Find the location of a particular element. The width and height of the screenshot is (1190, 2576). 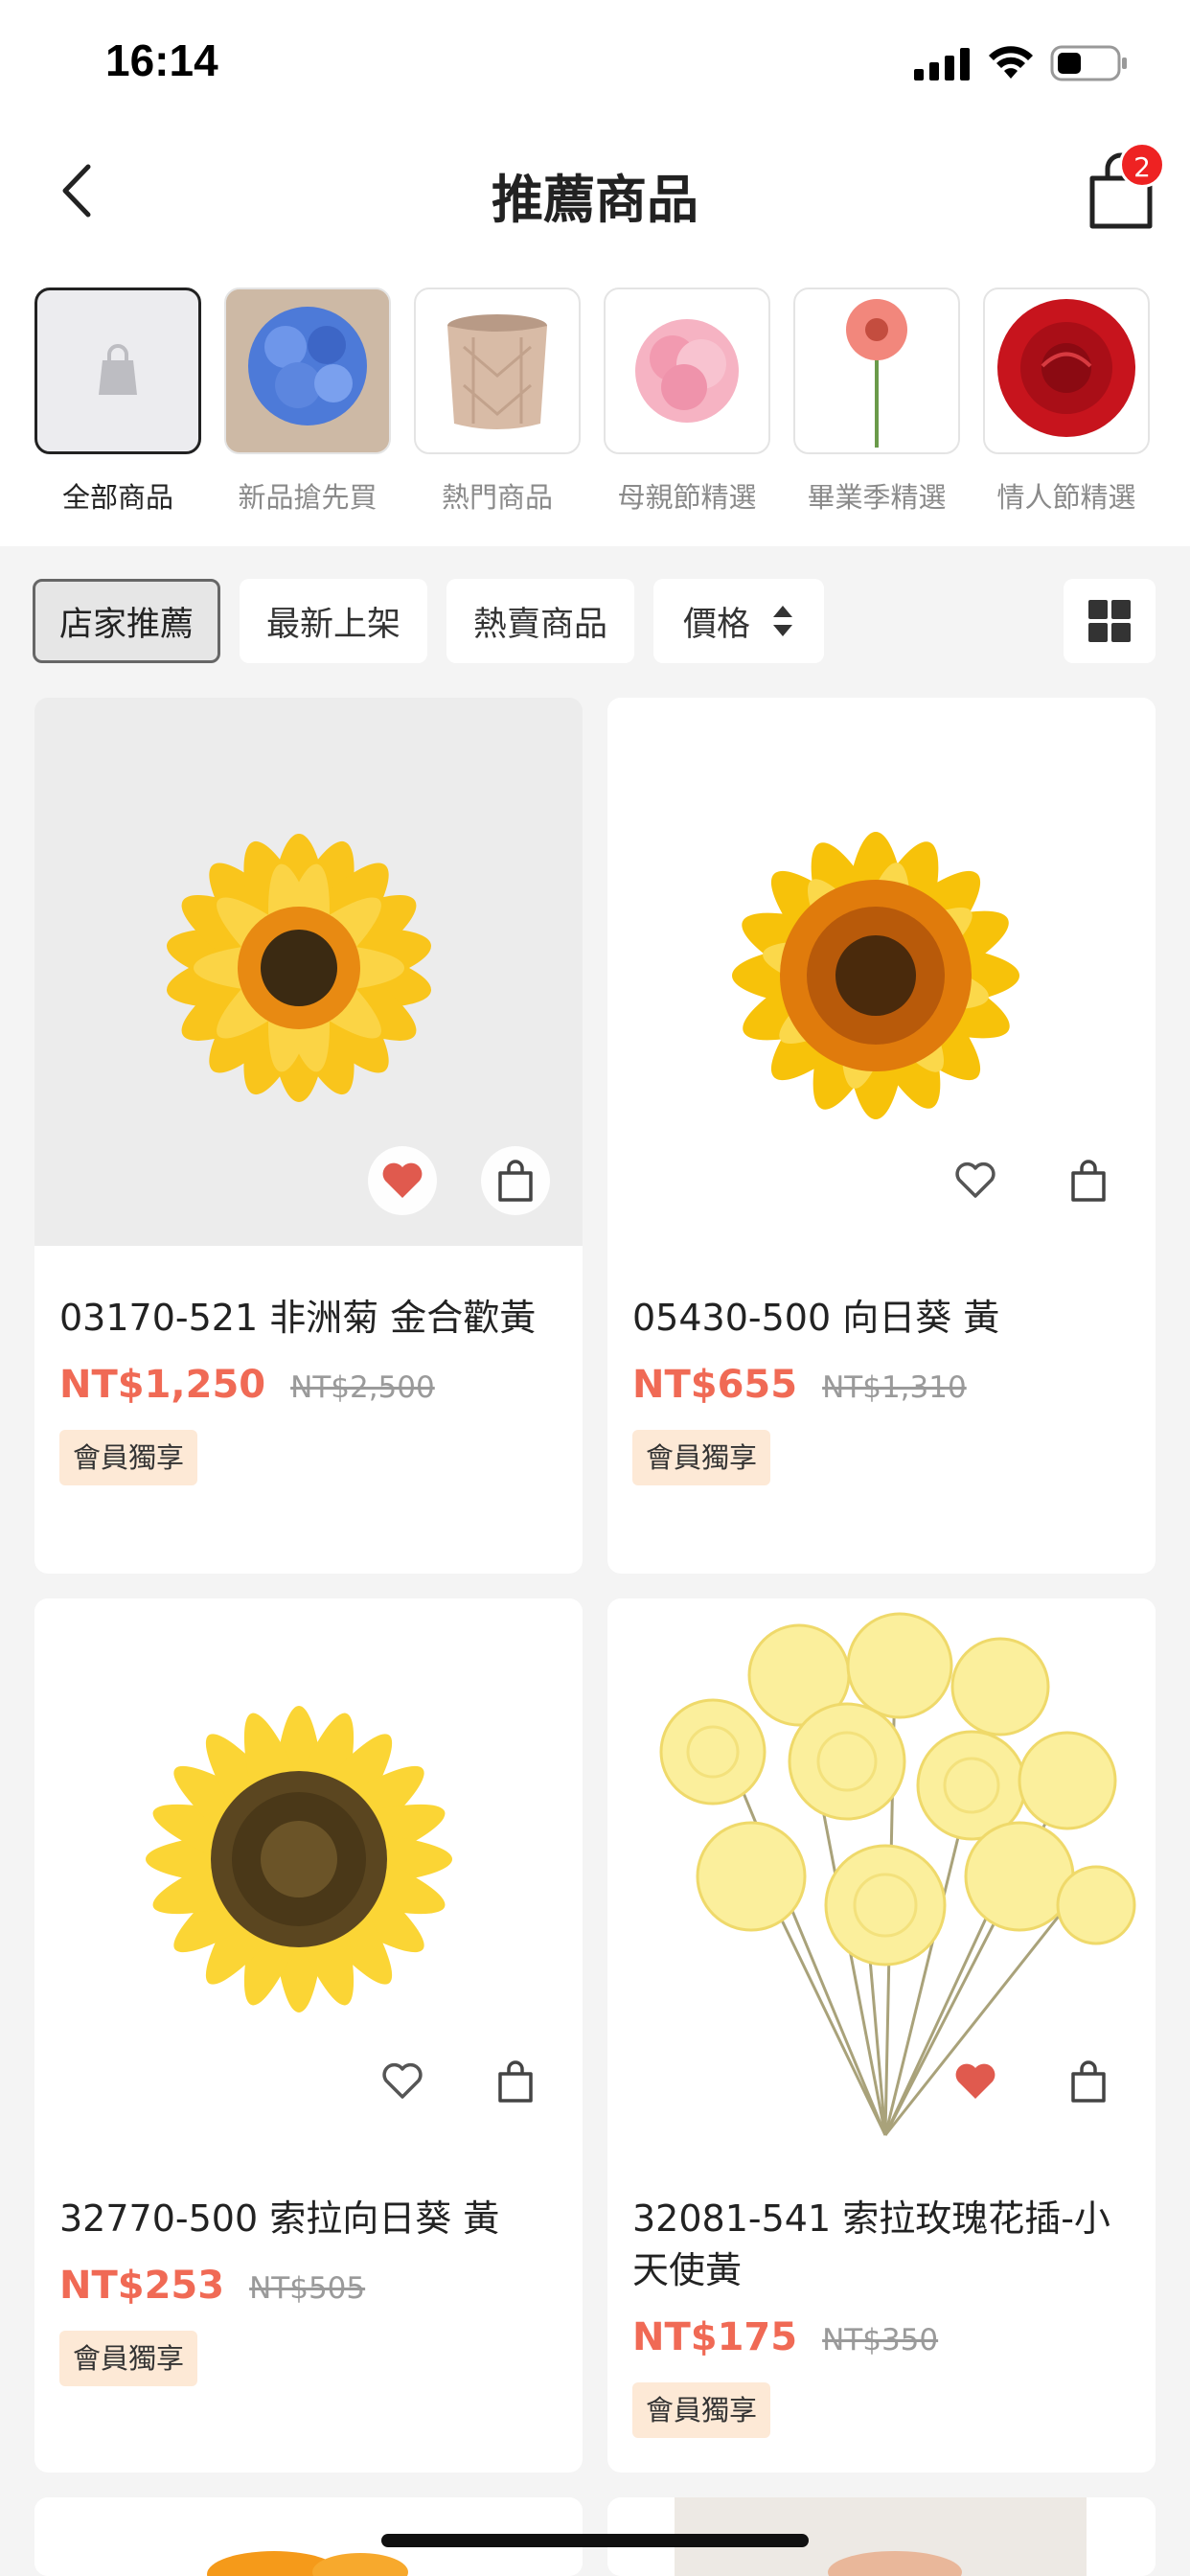

status-time: 16:14 is located at coordinates (162, 60).